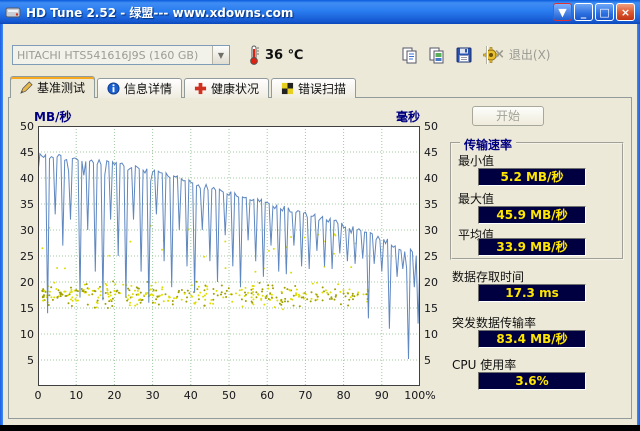  What do you see at coordinates (532, 247) in the screenshot?
I see `avg-value: 33.9 MB/秒` at bounding box center [532, 247].